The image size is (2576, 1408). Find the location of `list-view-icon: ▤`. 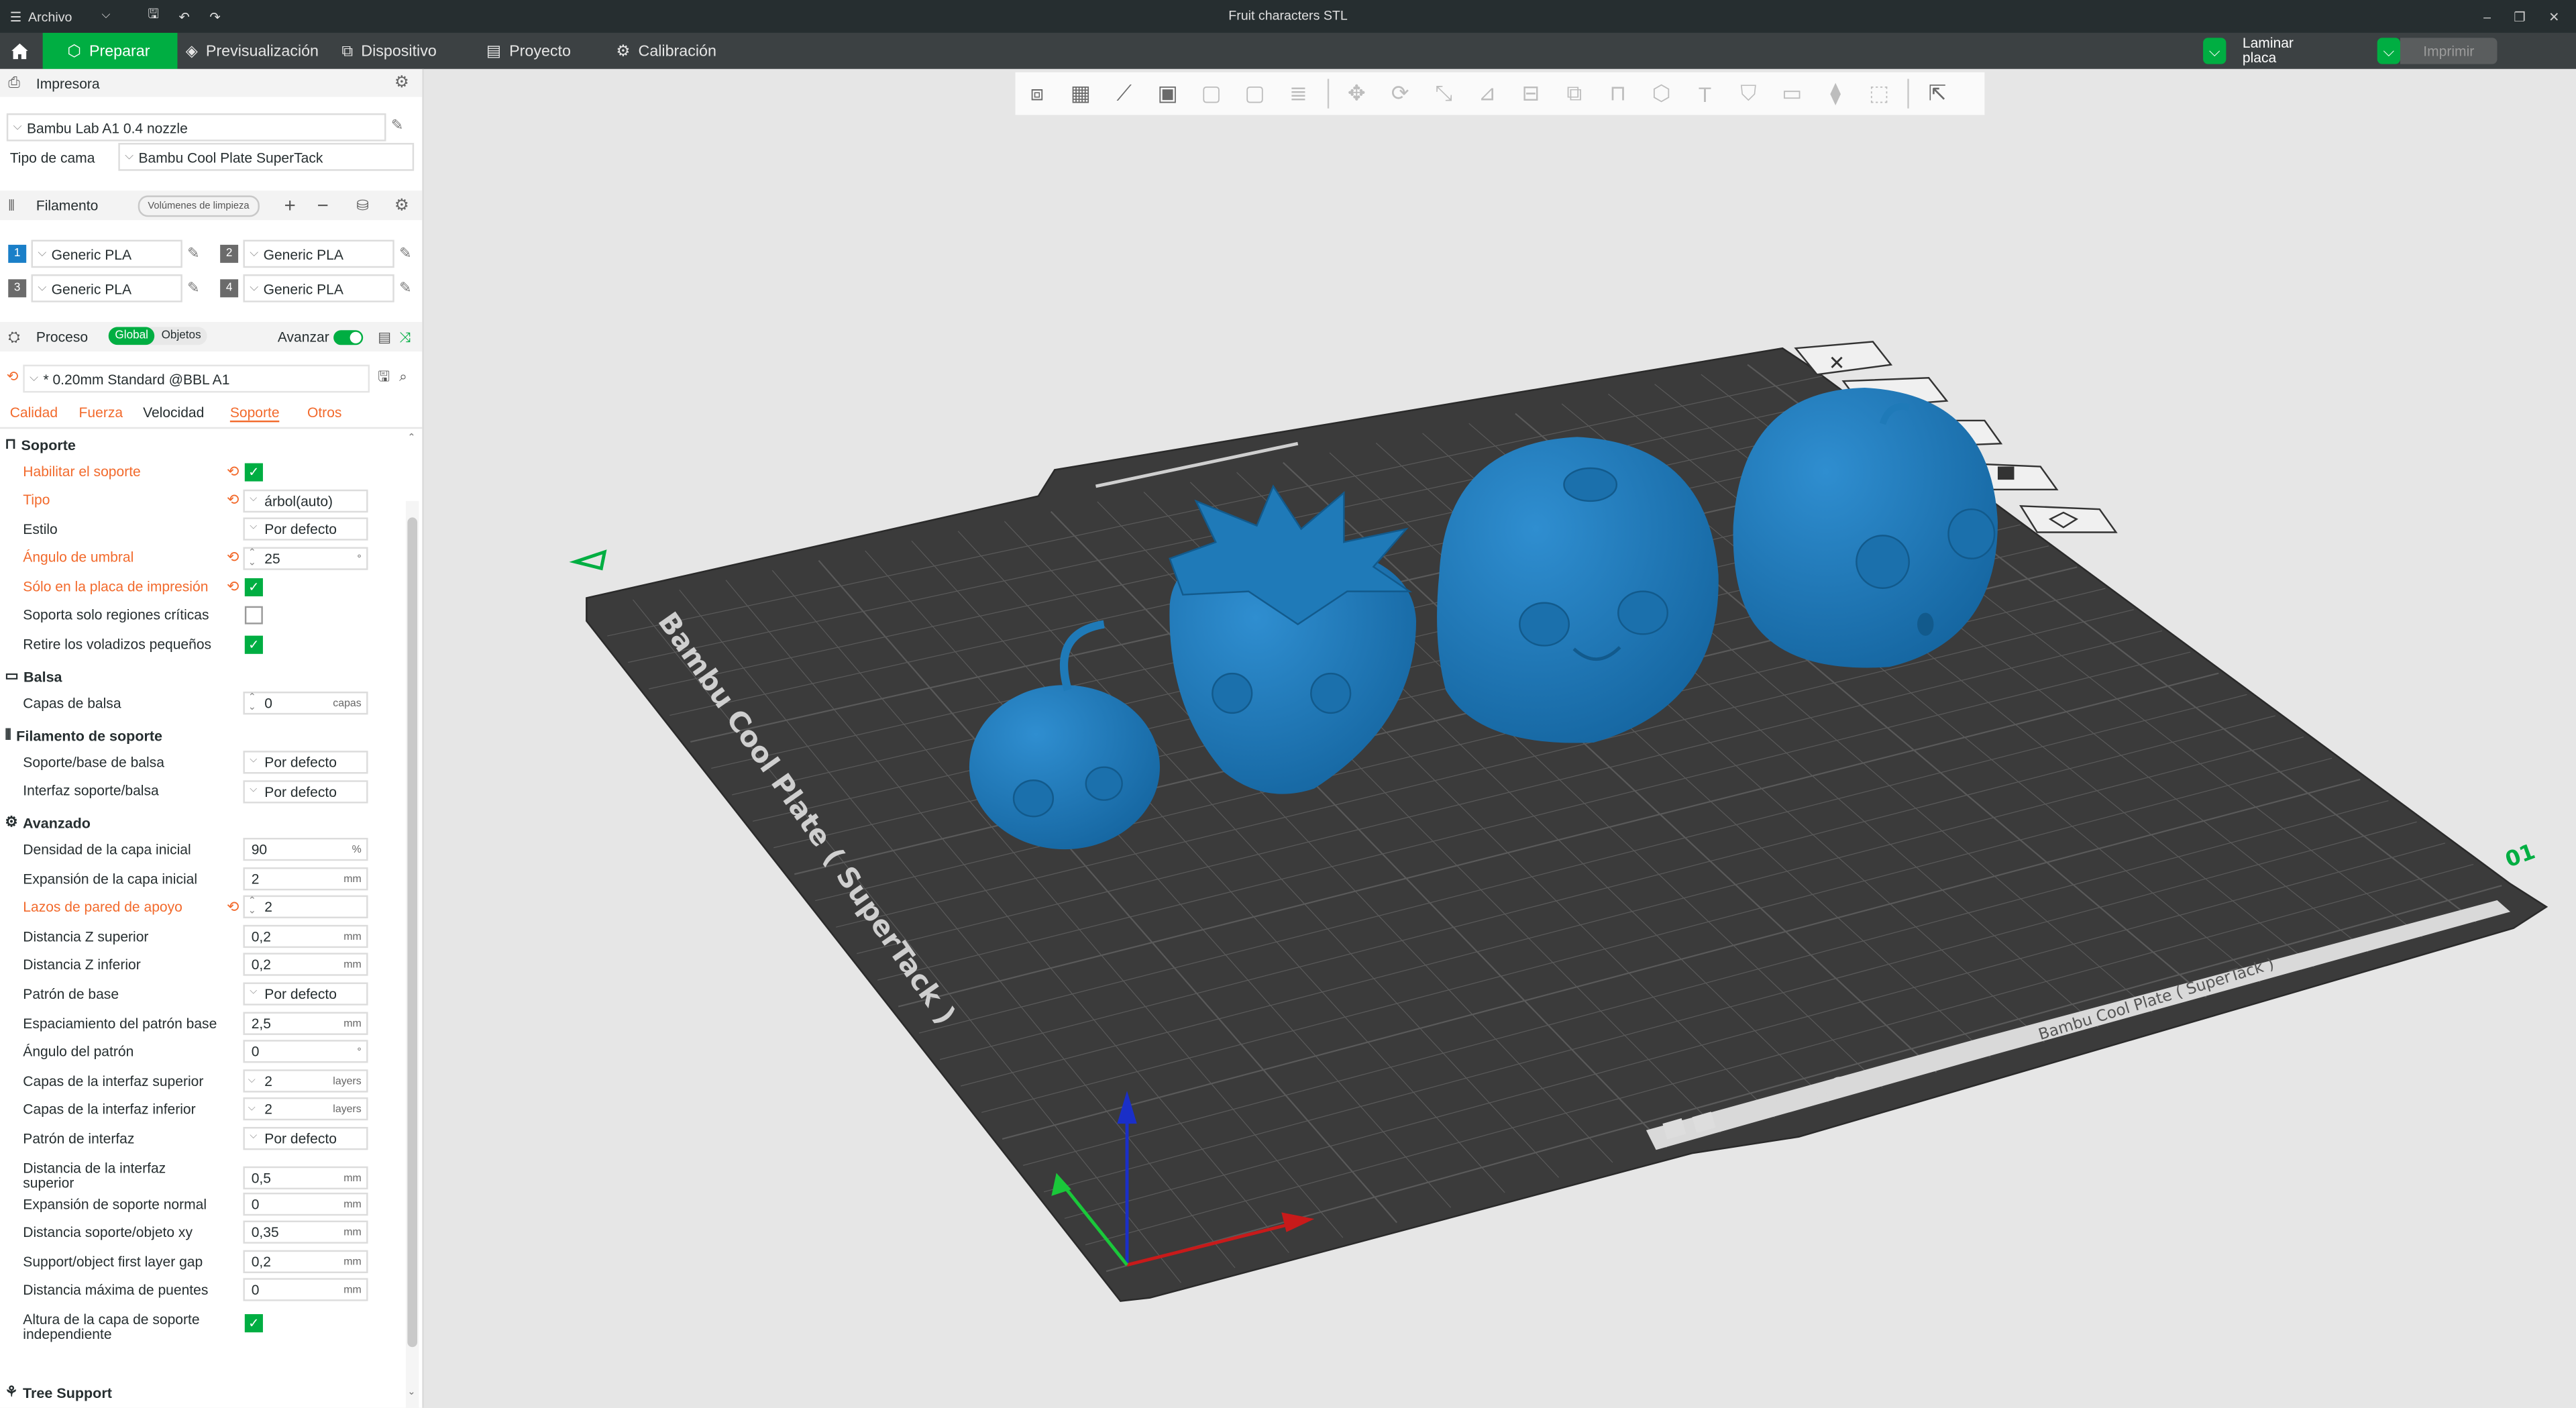

list-view-icon: ▤ is located at coordinates (384, 337).